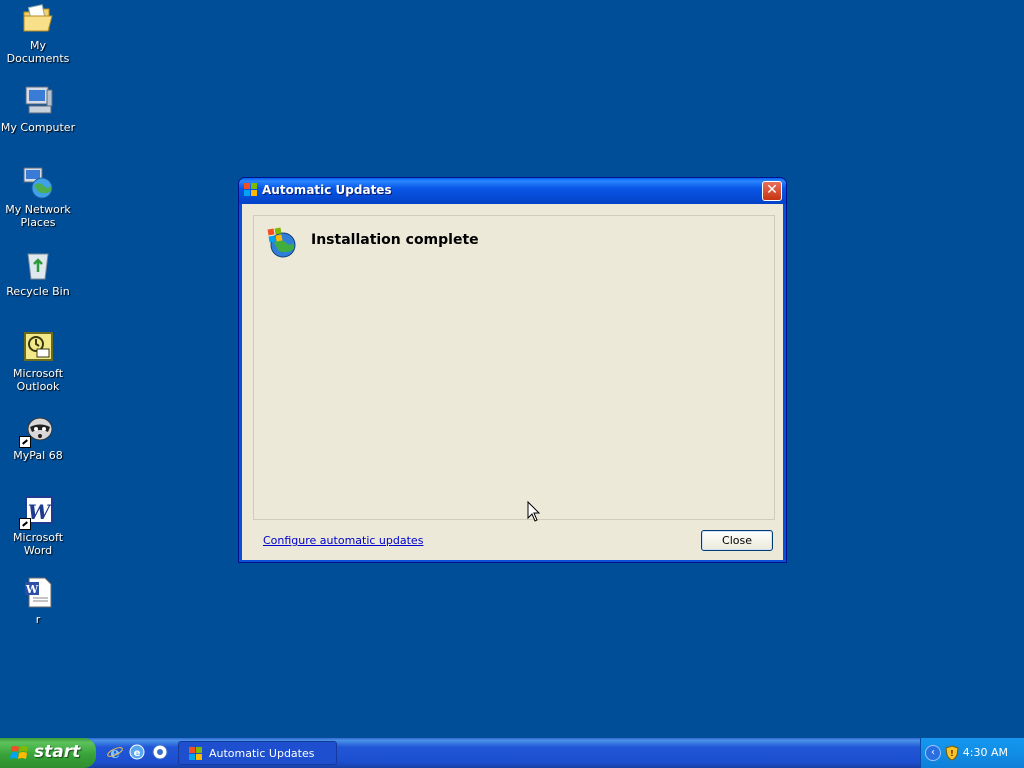  What do you see at coordinates (281, 242) in the screenshot?
I see `windows-update-globe-icon` at bounding box center [281, 242].